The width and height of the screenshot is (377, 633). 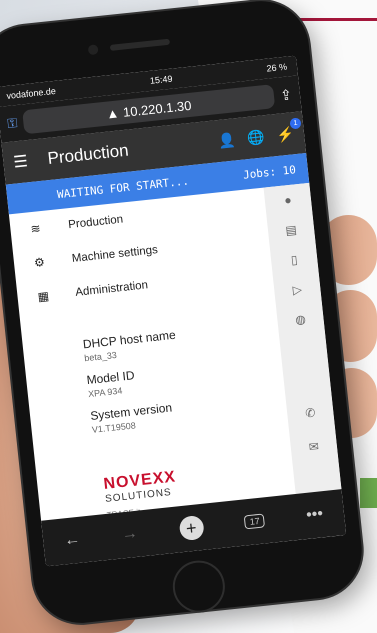 What do you see at coordinates (310, 413) in the screenshot?
I see `phone-icon: ✆` at bounding box center [310, 413].